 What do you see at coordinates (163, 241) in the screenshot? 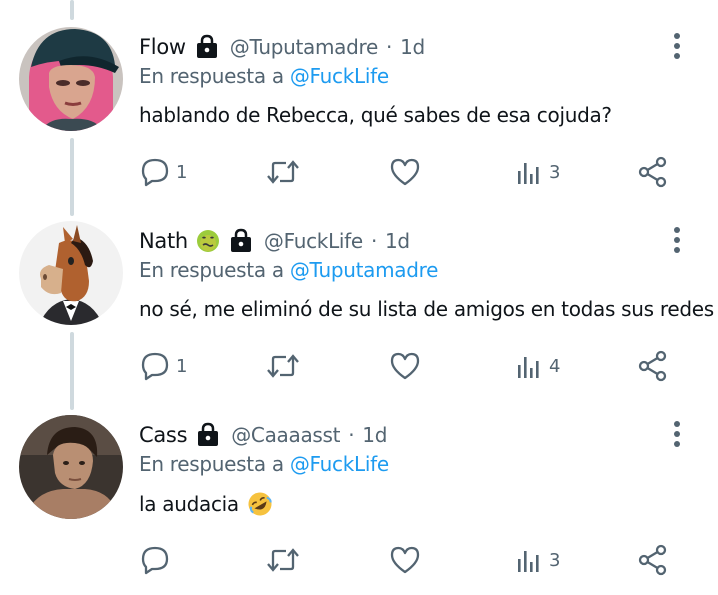
I see `display-name: Nath` at bounding box center [163, 241].